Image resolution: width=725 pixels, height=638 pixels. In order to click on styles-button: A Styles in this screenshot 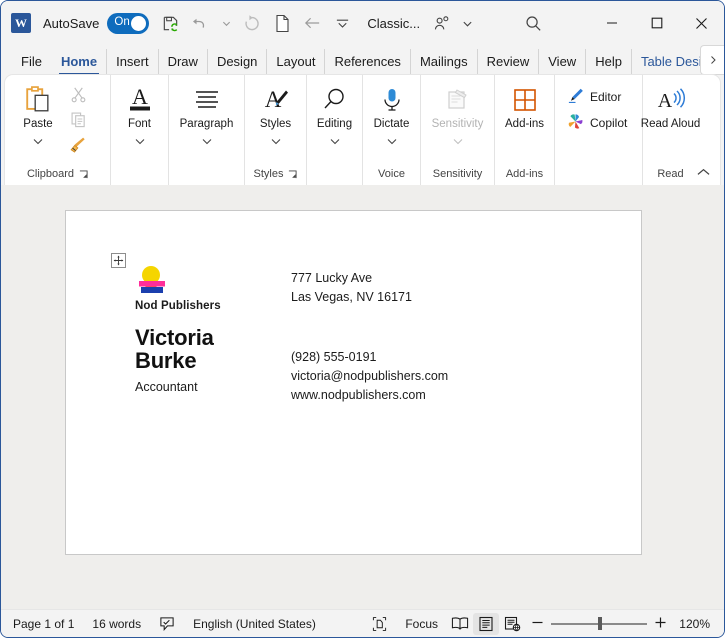, I will do `click(276, 115)`.